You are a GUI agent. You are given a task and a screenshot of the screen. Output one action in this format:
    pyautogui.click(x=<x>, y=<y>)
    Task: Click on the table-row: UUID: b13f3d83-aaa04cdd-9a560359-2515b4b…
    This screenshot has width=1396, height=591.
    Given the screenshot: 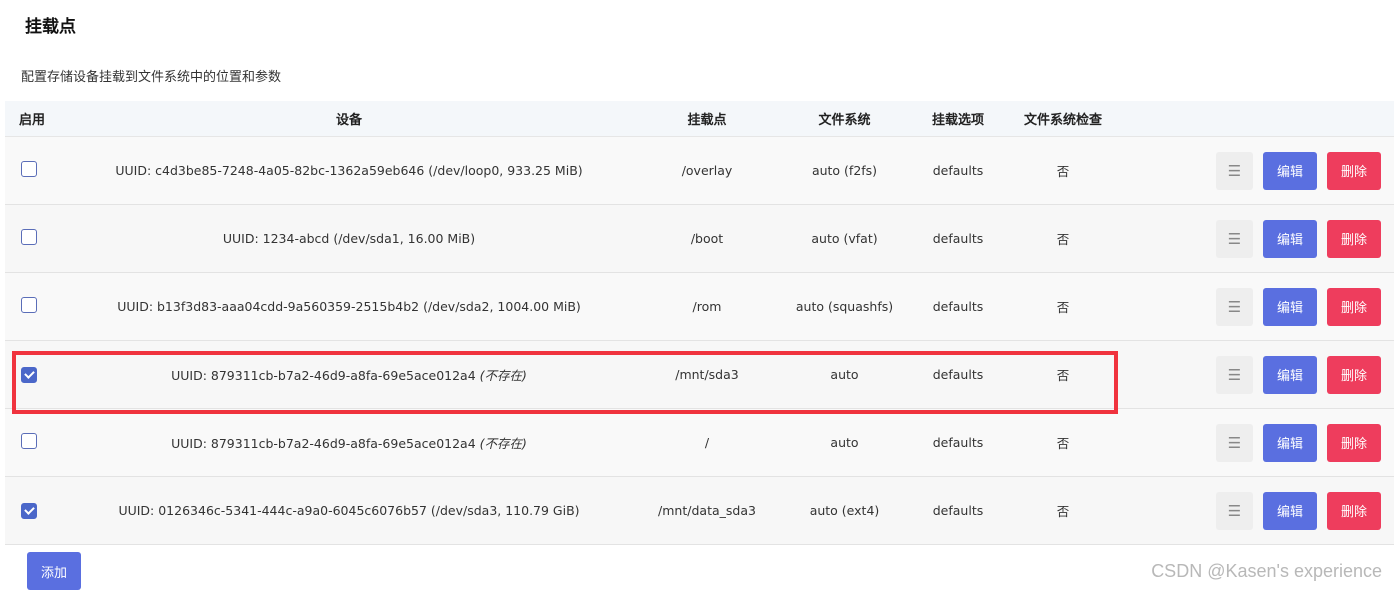 What is the action you would take?
    pyautogui.click(x=699, y=307)
    